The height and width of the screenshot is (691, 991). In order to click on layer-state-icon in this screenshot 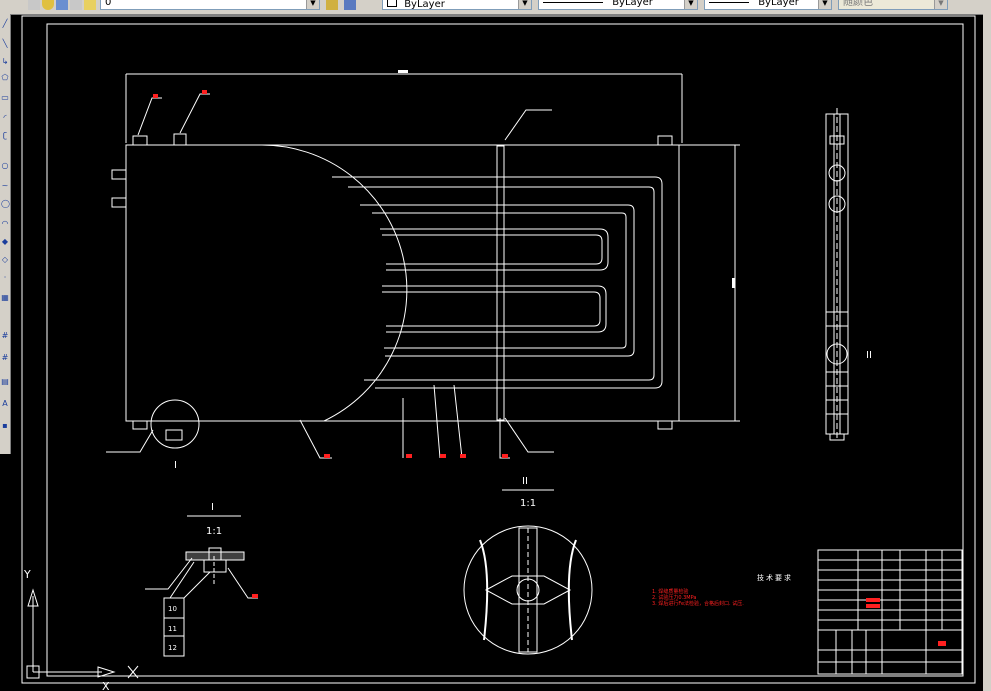, I will do `click(34, 5)`.